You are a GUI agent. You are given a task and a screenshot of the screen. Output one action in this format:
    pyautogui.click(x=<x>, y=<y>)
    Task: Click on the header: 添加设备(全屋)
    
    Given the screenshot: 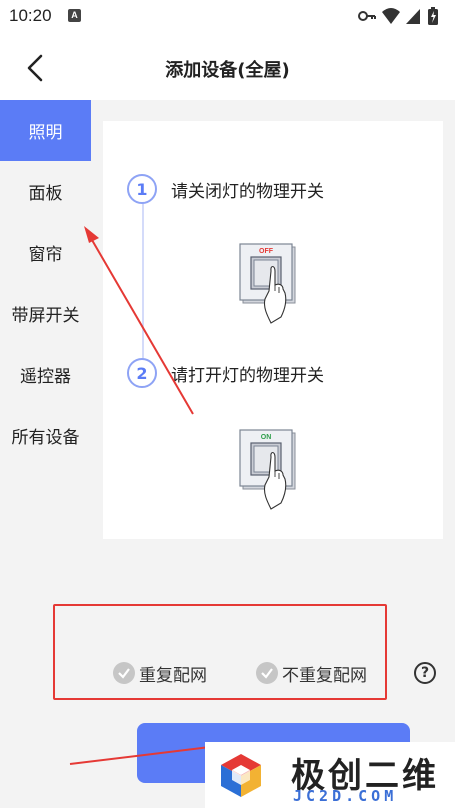 What is the action you would take?
    pyautogui.click(x=227, y=67)
    